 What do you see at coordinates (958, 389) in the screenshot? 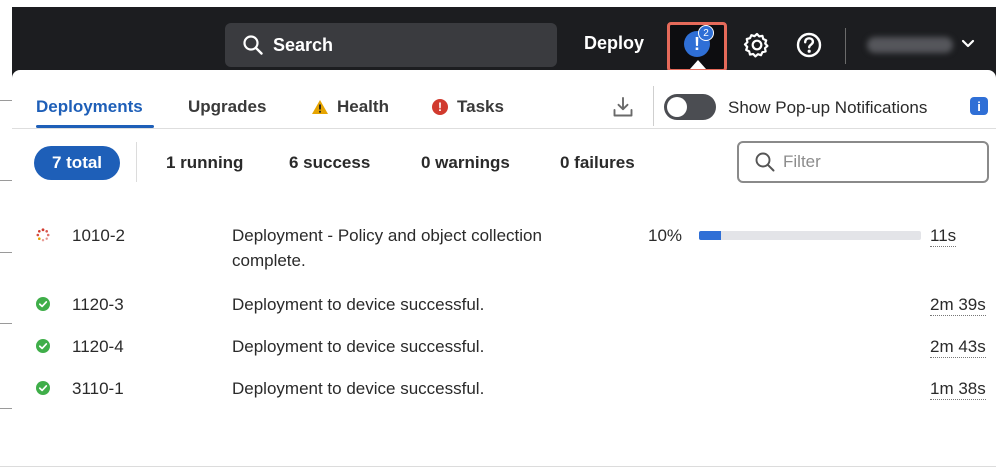
I see `deployment-duration: 1m 38s` at bounding box center [958, 389].